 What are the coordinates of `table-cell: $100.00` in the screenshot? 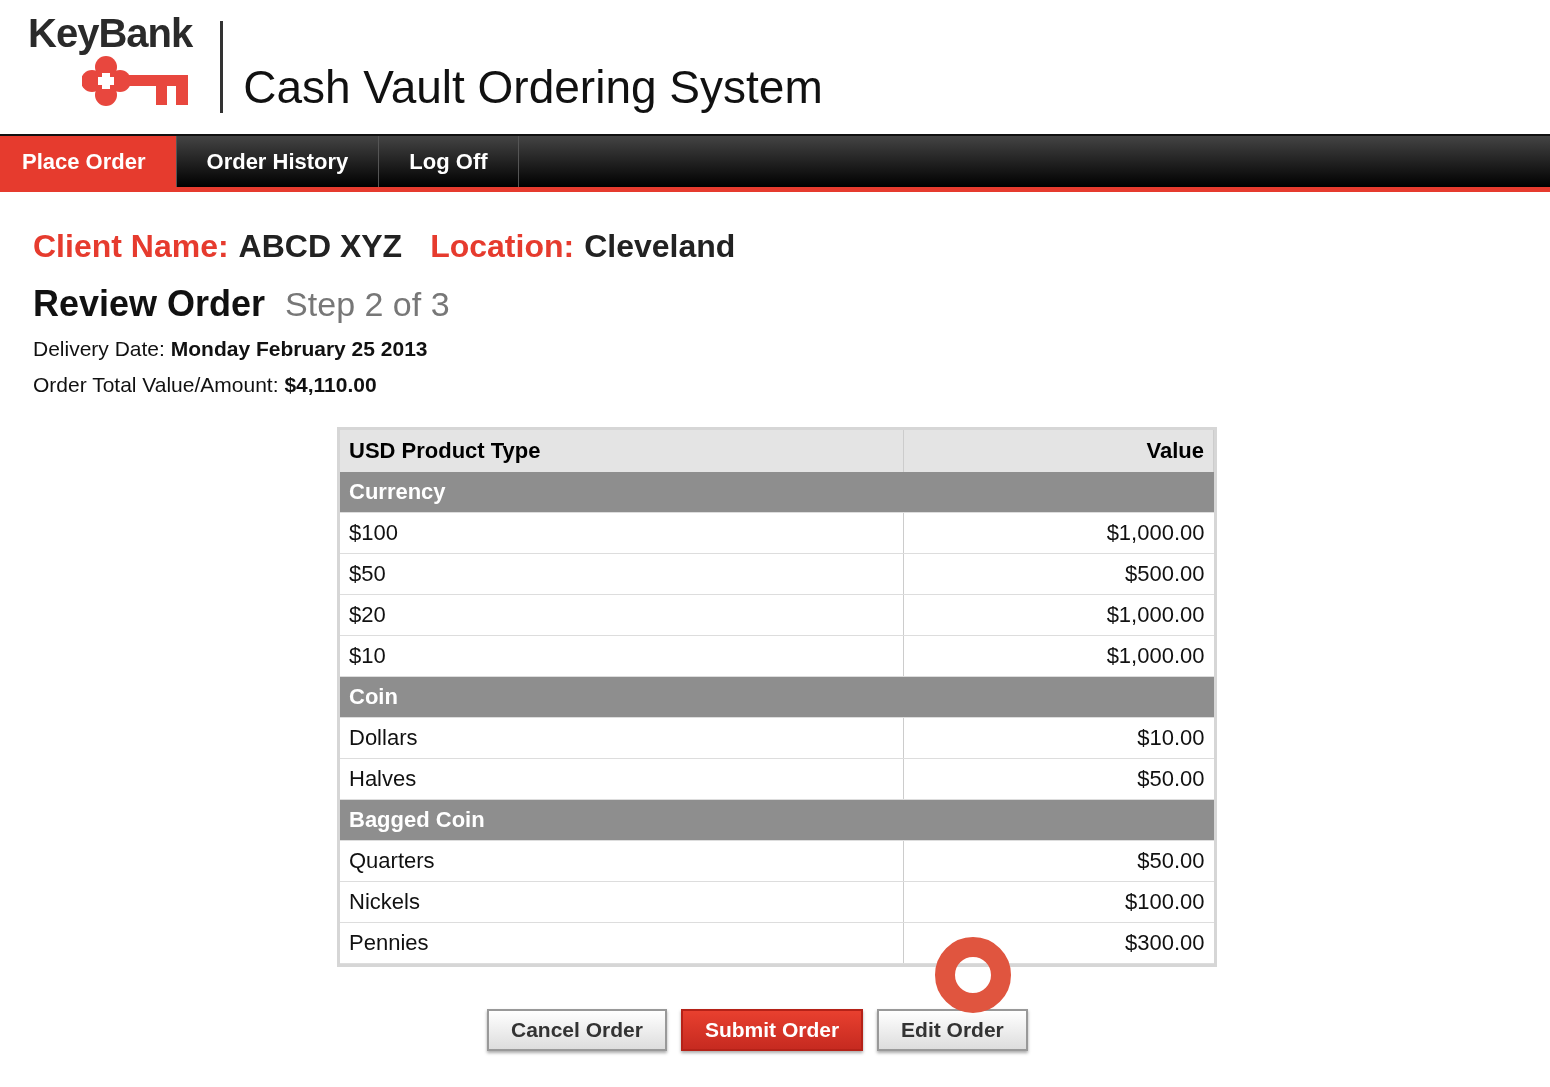 It's located at (1058, 902).